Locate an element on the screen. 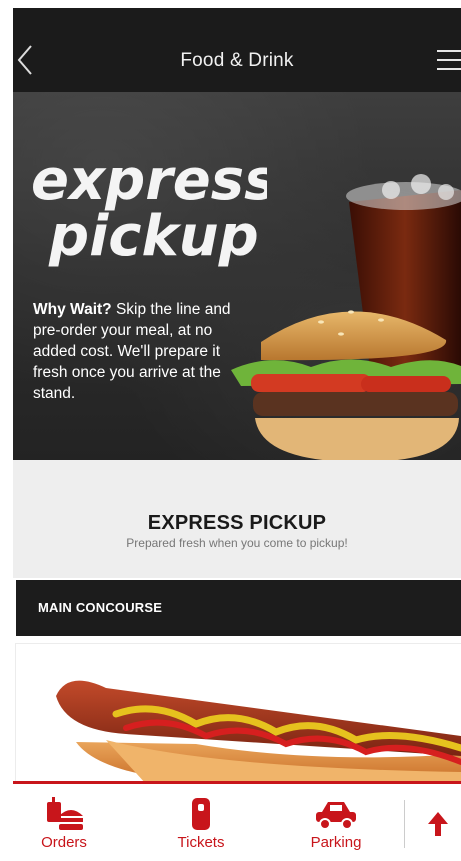 The height and width of the screenshot is (861, 461). top-nav-bar: Food & Drink is located at coordinates (237, 50).